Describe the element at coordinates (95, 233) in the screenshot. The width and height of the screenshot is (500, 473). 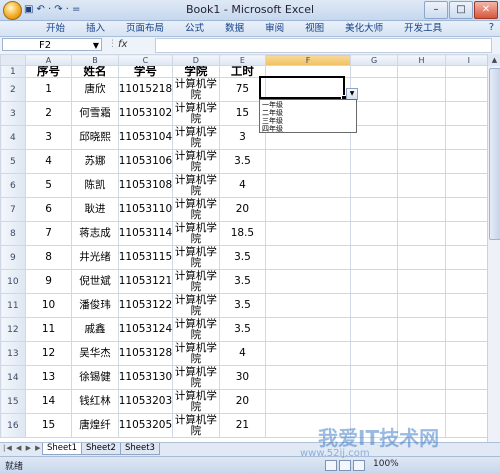
I see `table-cell: 蒋志成` at that location.